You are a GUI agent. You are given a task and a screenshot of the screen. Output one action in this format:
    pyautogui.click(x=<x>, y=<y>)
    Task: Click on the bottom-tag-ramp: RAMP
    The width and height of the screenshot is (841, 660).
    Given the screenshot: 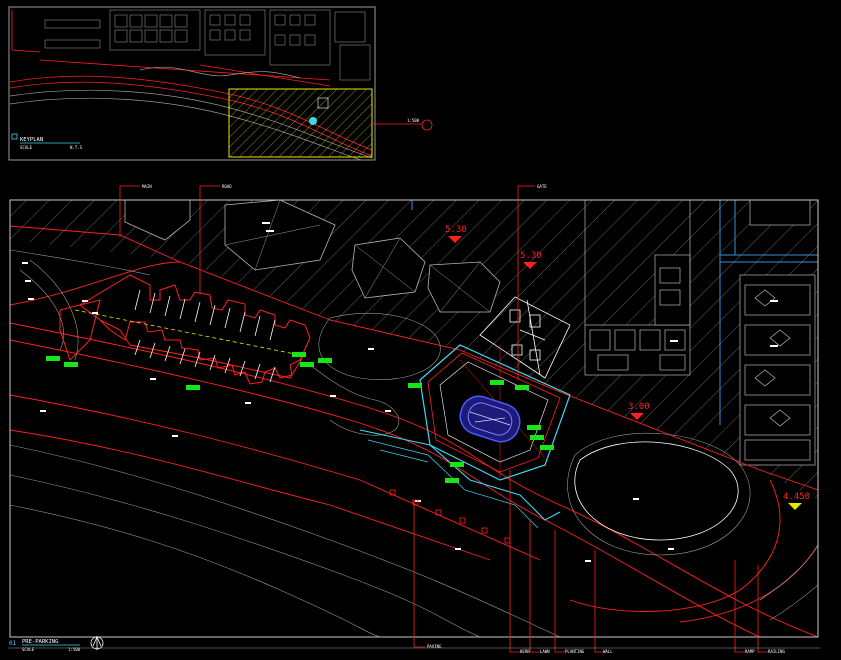 What is the action you would take?
    pyautogui.click(x=750, y=651)
    